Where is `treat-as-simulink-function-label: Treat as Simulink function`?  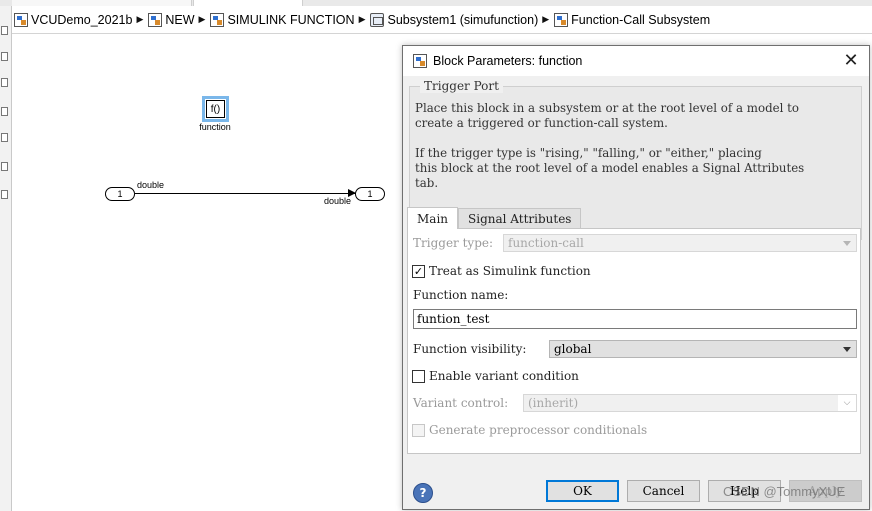
treat-as-simulink-function-label: Treat as Simulink function is located at coordinates (510, 271).